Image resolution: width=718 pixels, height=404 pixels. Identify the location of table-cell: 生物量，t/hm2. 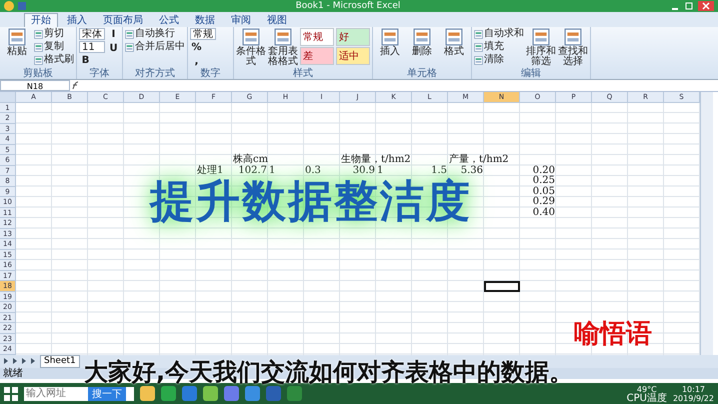
(376, 160).